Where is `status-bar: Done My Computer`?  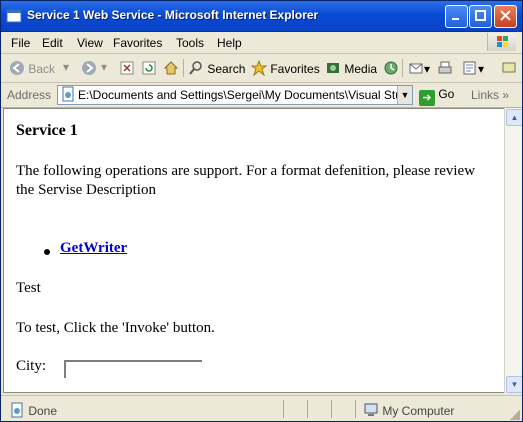 status-bar: Done My Computer is located at coordinates (261, 408).